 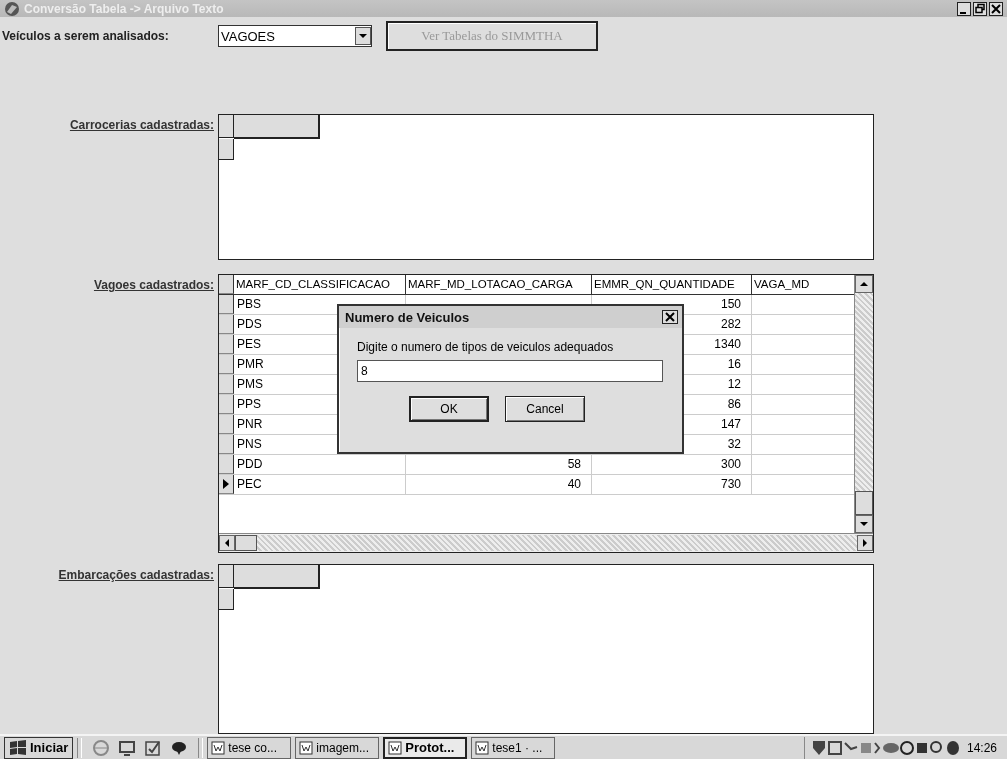 What do you see at coordinates (249, 304) in the screenshot?
I see `table-cell: PBS` at bounding box center [249, 304].